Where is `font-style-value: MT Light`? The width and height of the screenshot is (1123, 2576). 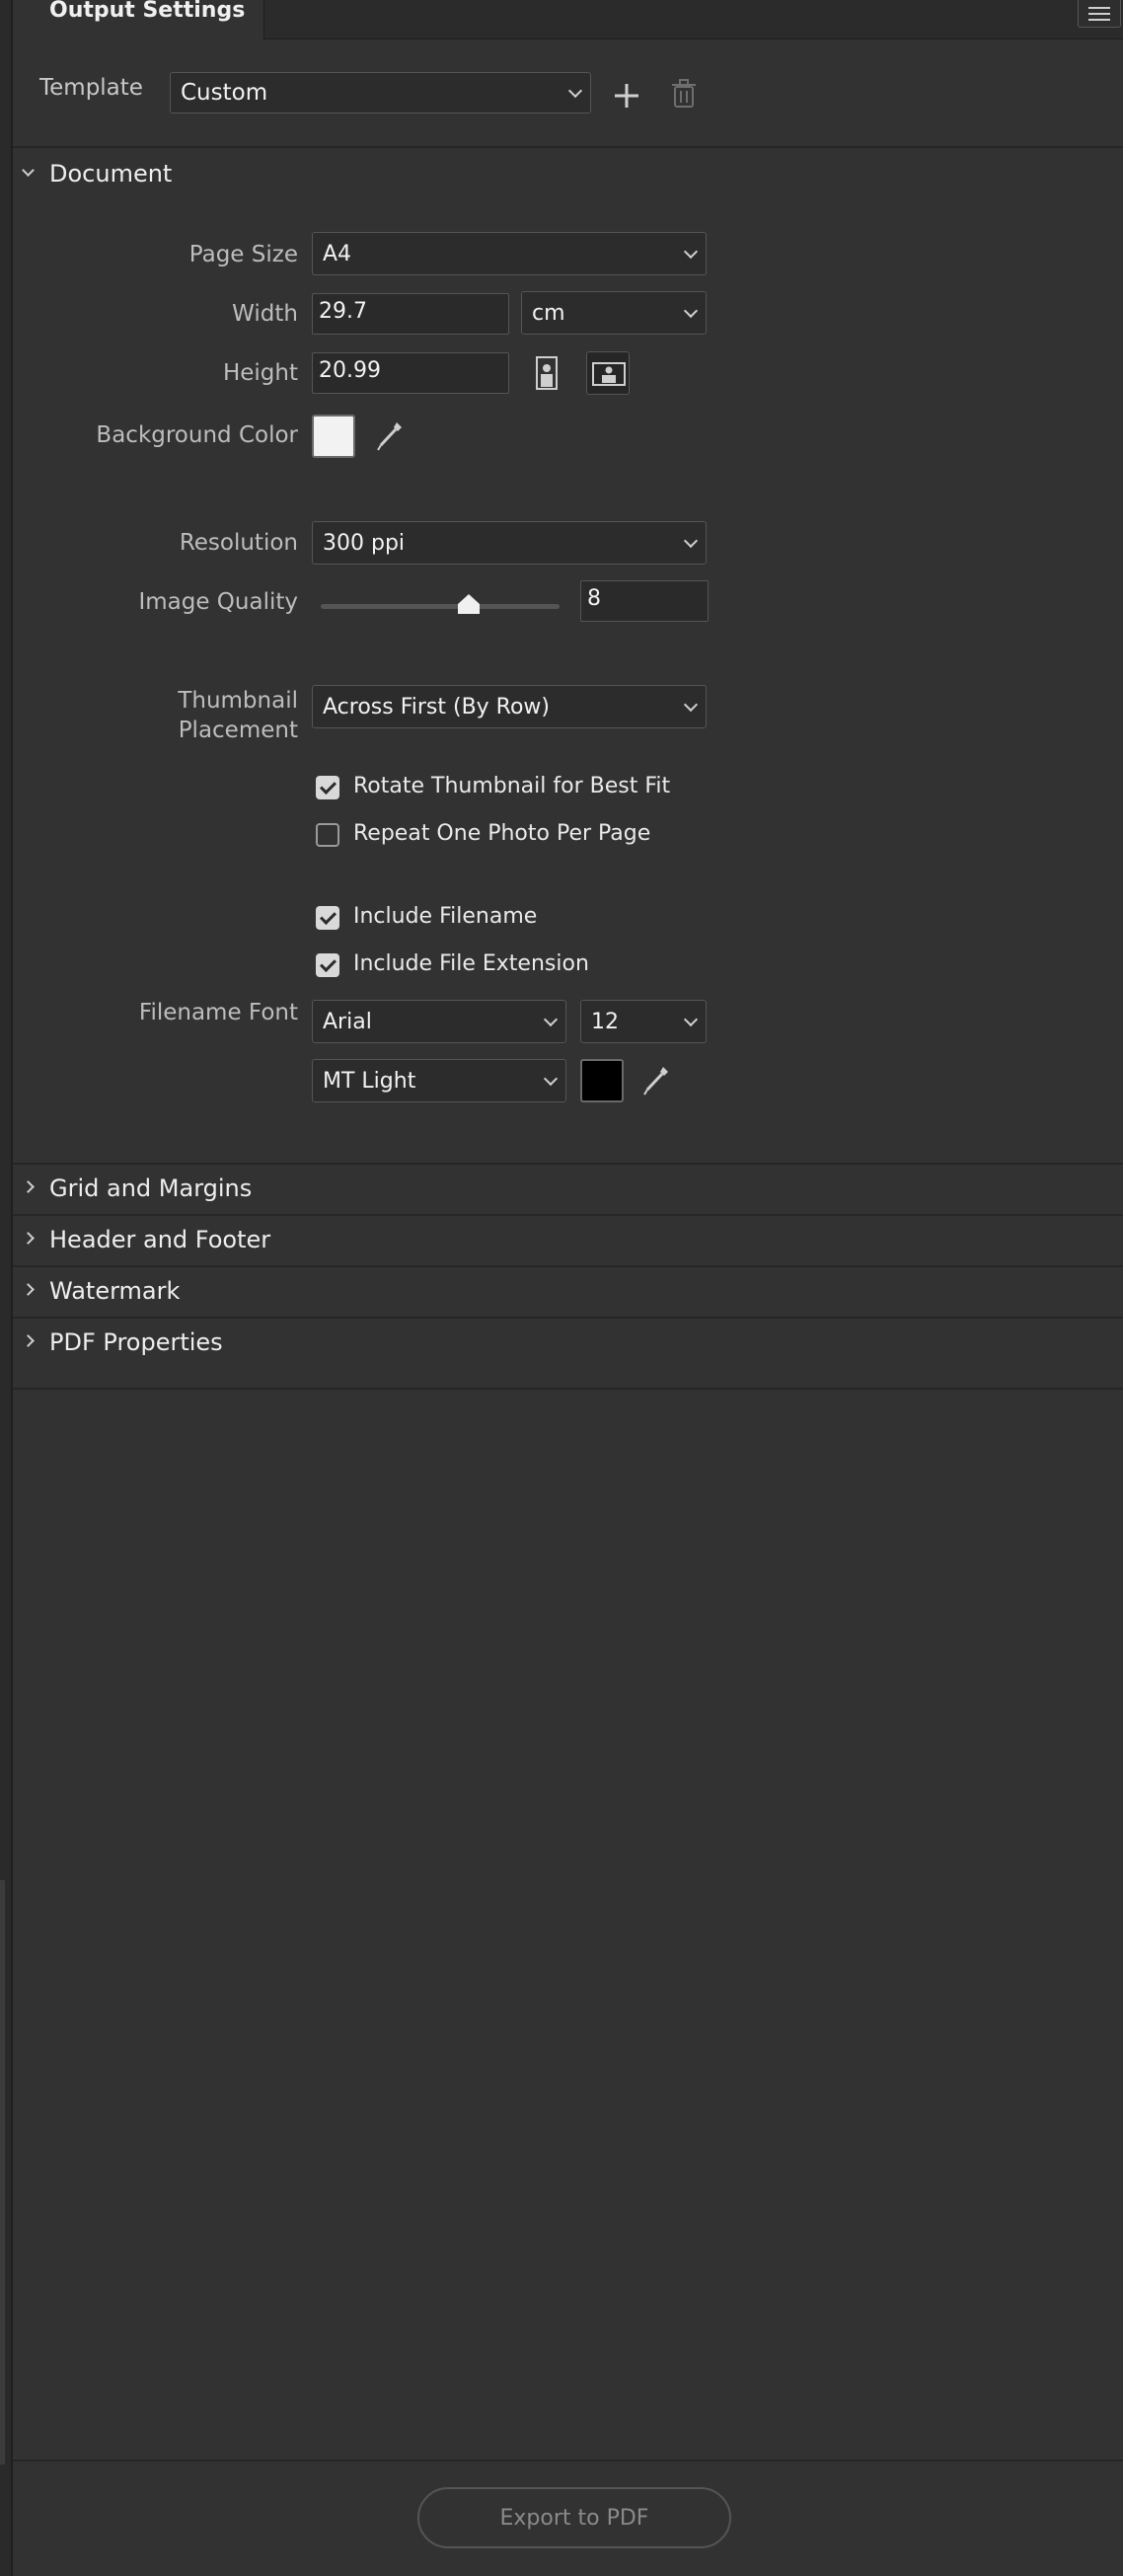 font-style-value: MT Light is located at coordinates (369, 1081).